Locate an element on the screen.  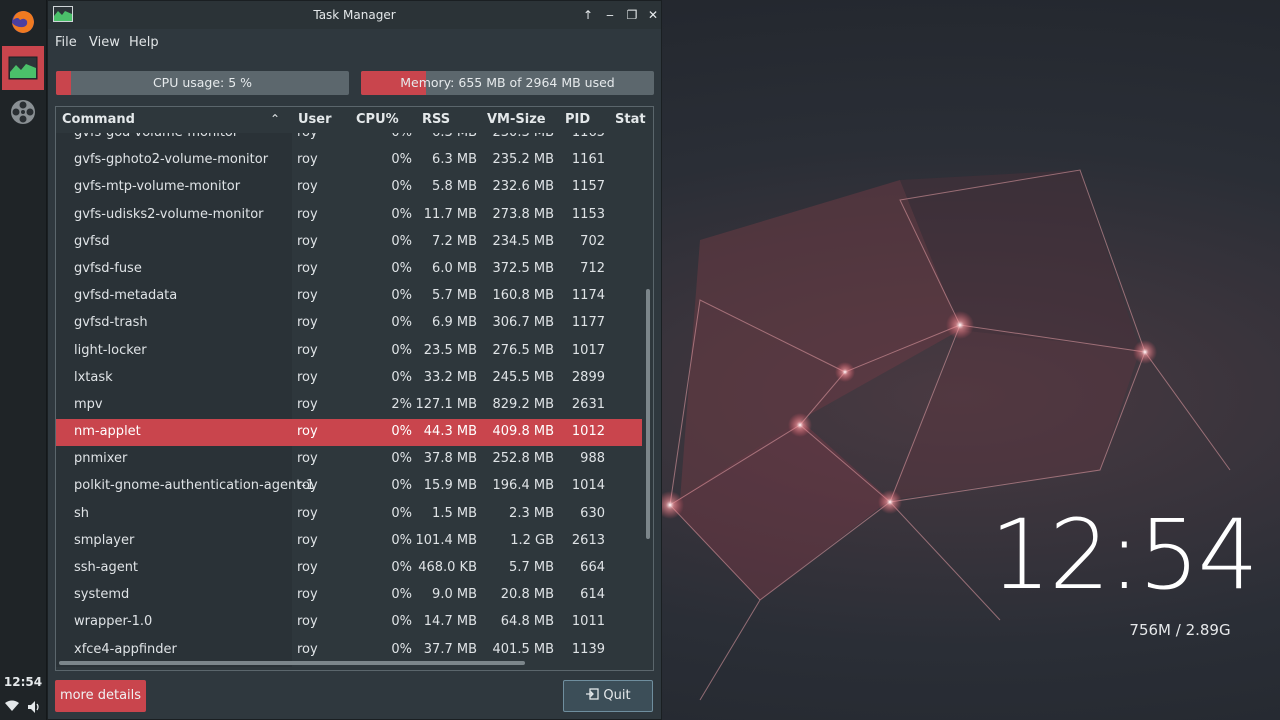
cell-rss: 468.0 KB is located at coordinates (447, 567).